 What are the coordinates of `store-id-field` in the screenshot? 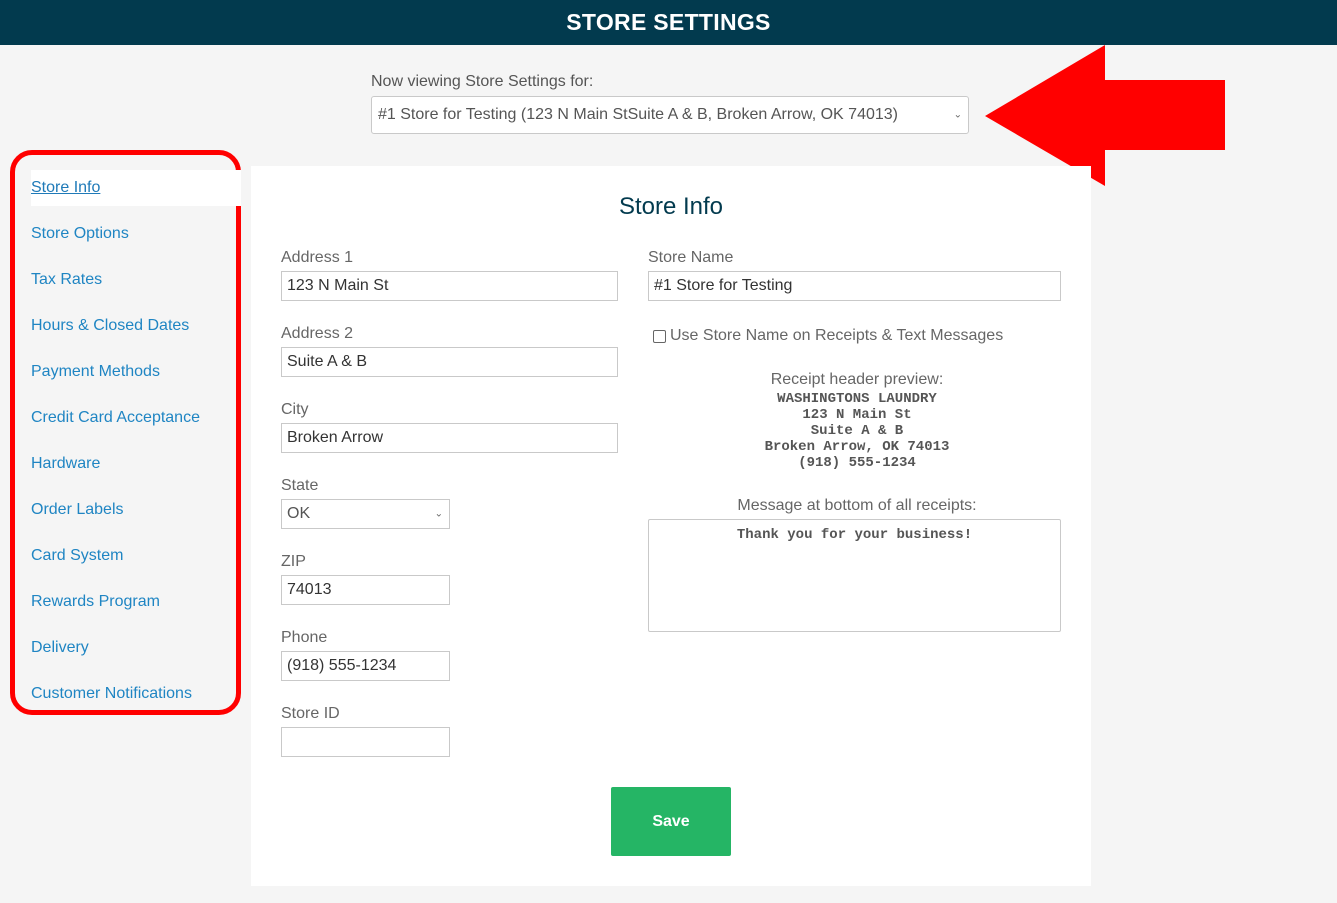 It's located at (365, 742).